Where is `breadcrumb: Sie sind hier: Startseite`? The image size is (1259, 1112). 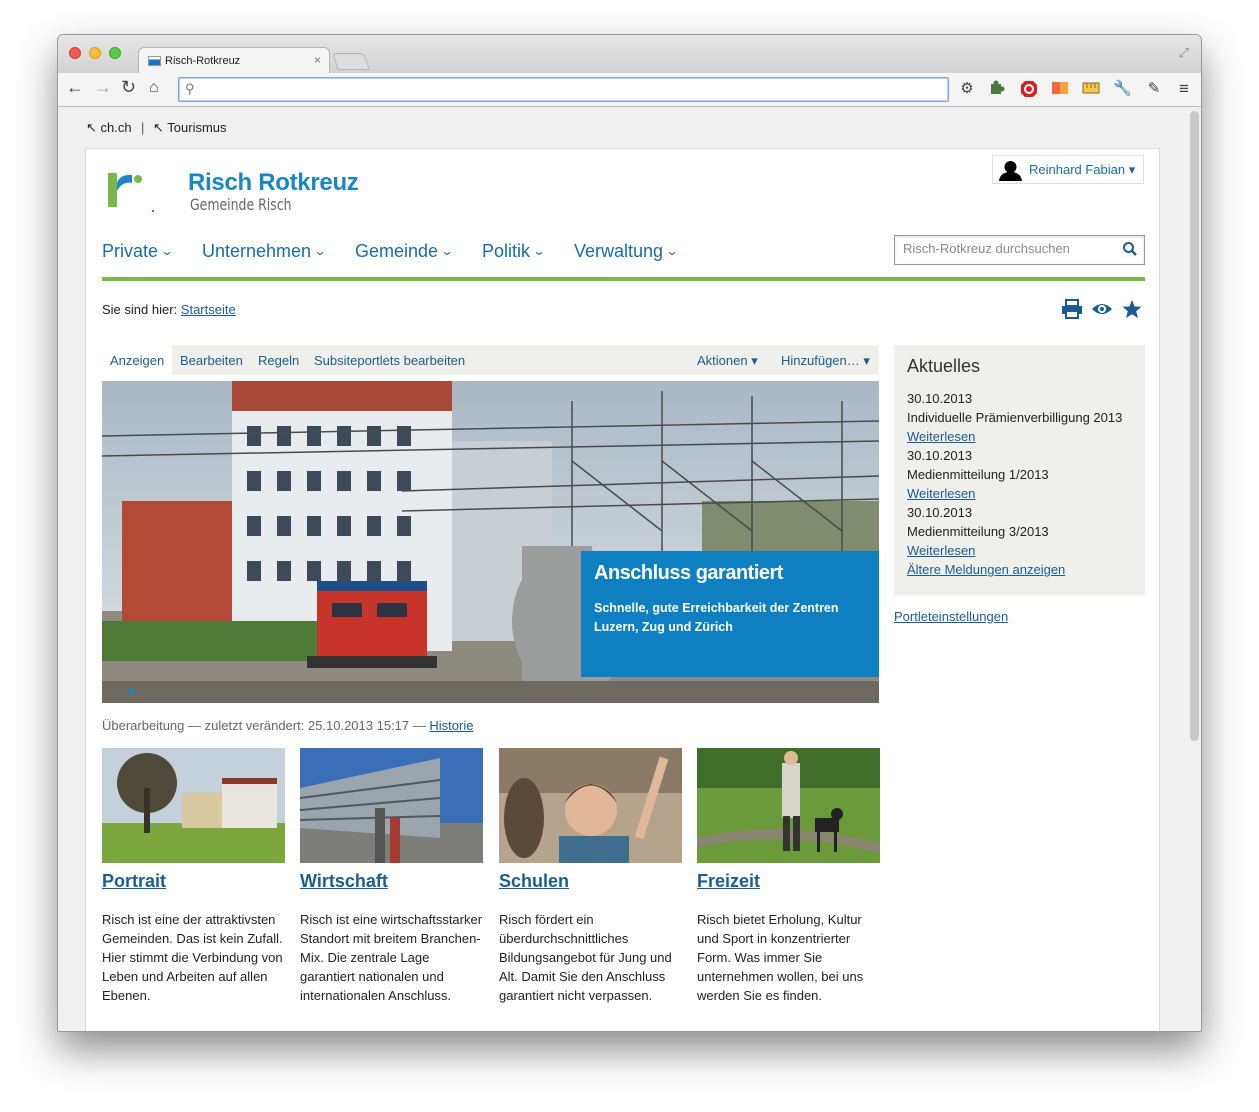
breadcrumb: Sie sind hier: Startseite is located at coordinates (169, 309).